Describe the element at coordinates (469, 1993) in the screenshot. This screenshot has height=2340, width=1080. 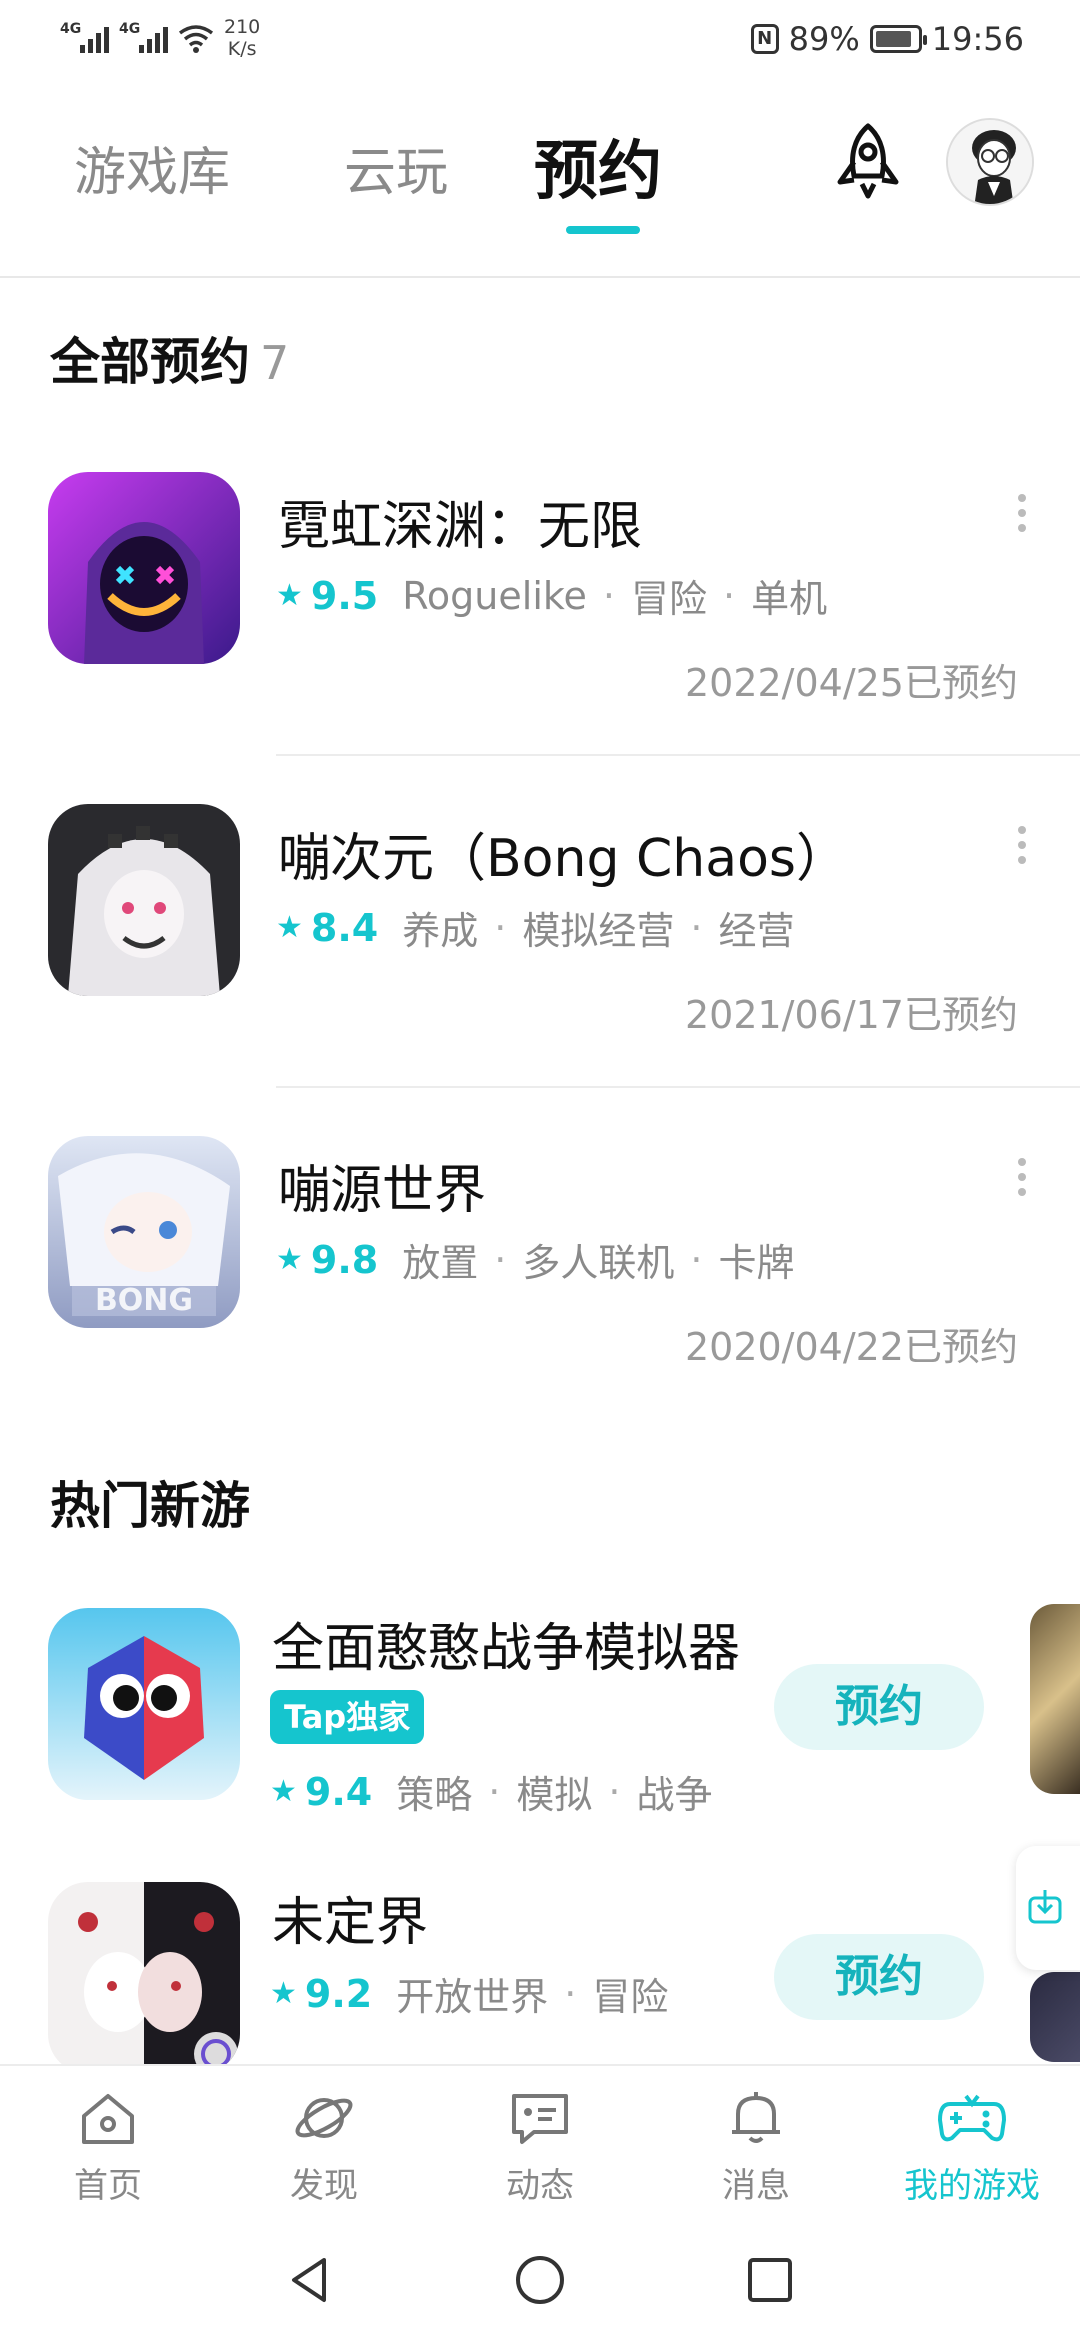
I see `game-meta: ★ 9.2 开放世界 · 冒险` at that location.